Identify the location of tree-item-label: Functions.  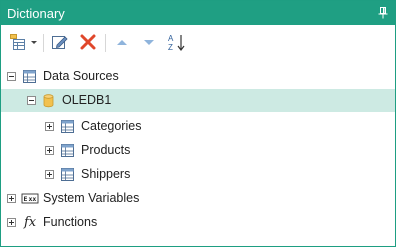
(70, 222).